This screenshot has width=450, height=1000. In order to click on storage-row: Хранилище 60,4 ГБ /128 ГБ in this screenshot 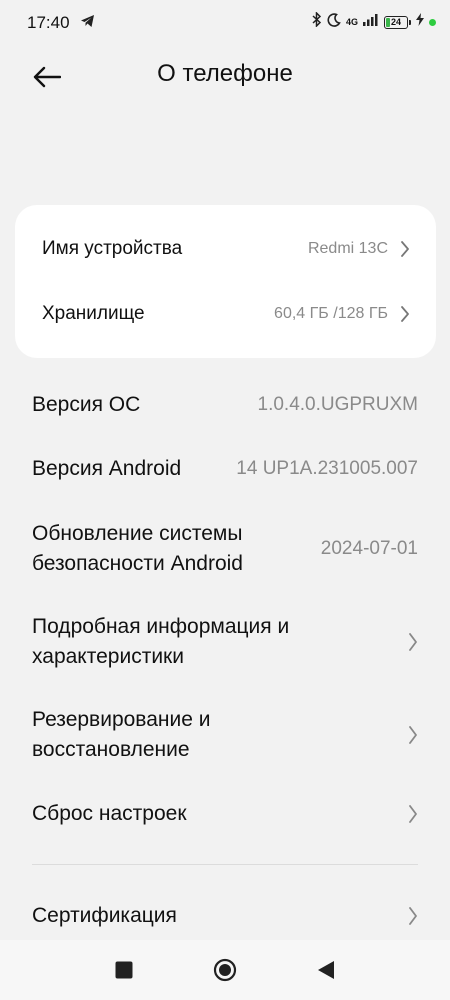, I will do `click(225, 314)`.